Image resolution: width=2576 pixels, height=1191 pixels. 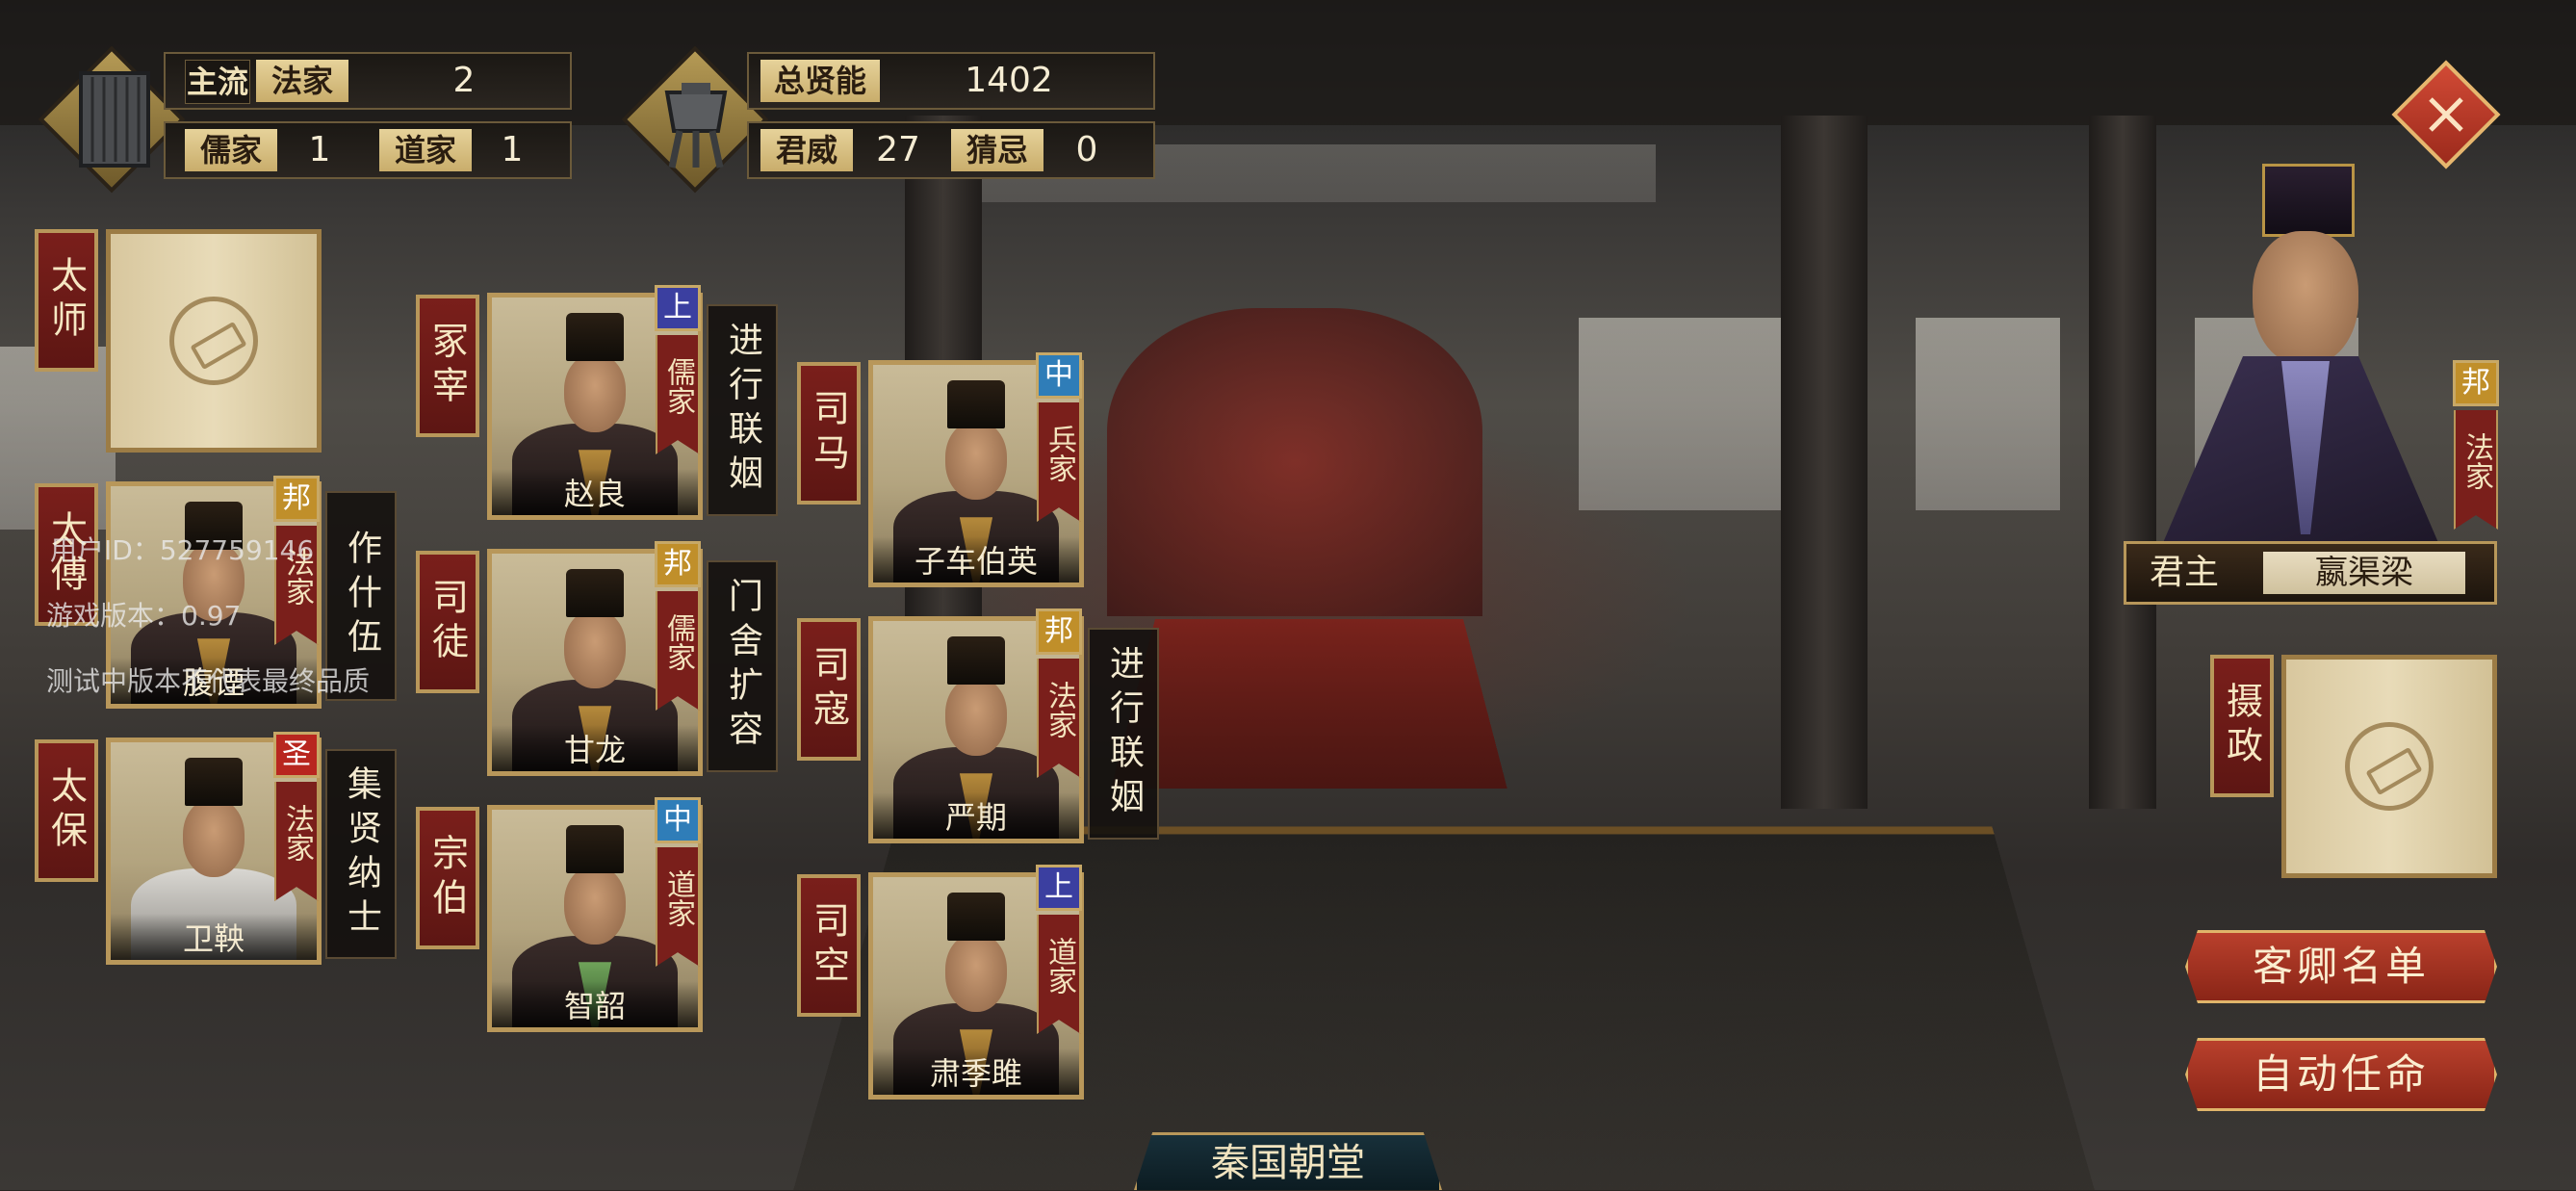 What do you see at coordinates (448, 622) in the screenshot?
I see `office-title: 司徒` at bounding box center [448, 622].